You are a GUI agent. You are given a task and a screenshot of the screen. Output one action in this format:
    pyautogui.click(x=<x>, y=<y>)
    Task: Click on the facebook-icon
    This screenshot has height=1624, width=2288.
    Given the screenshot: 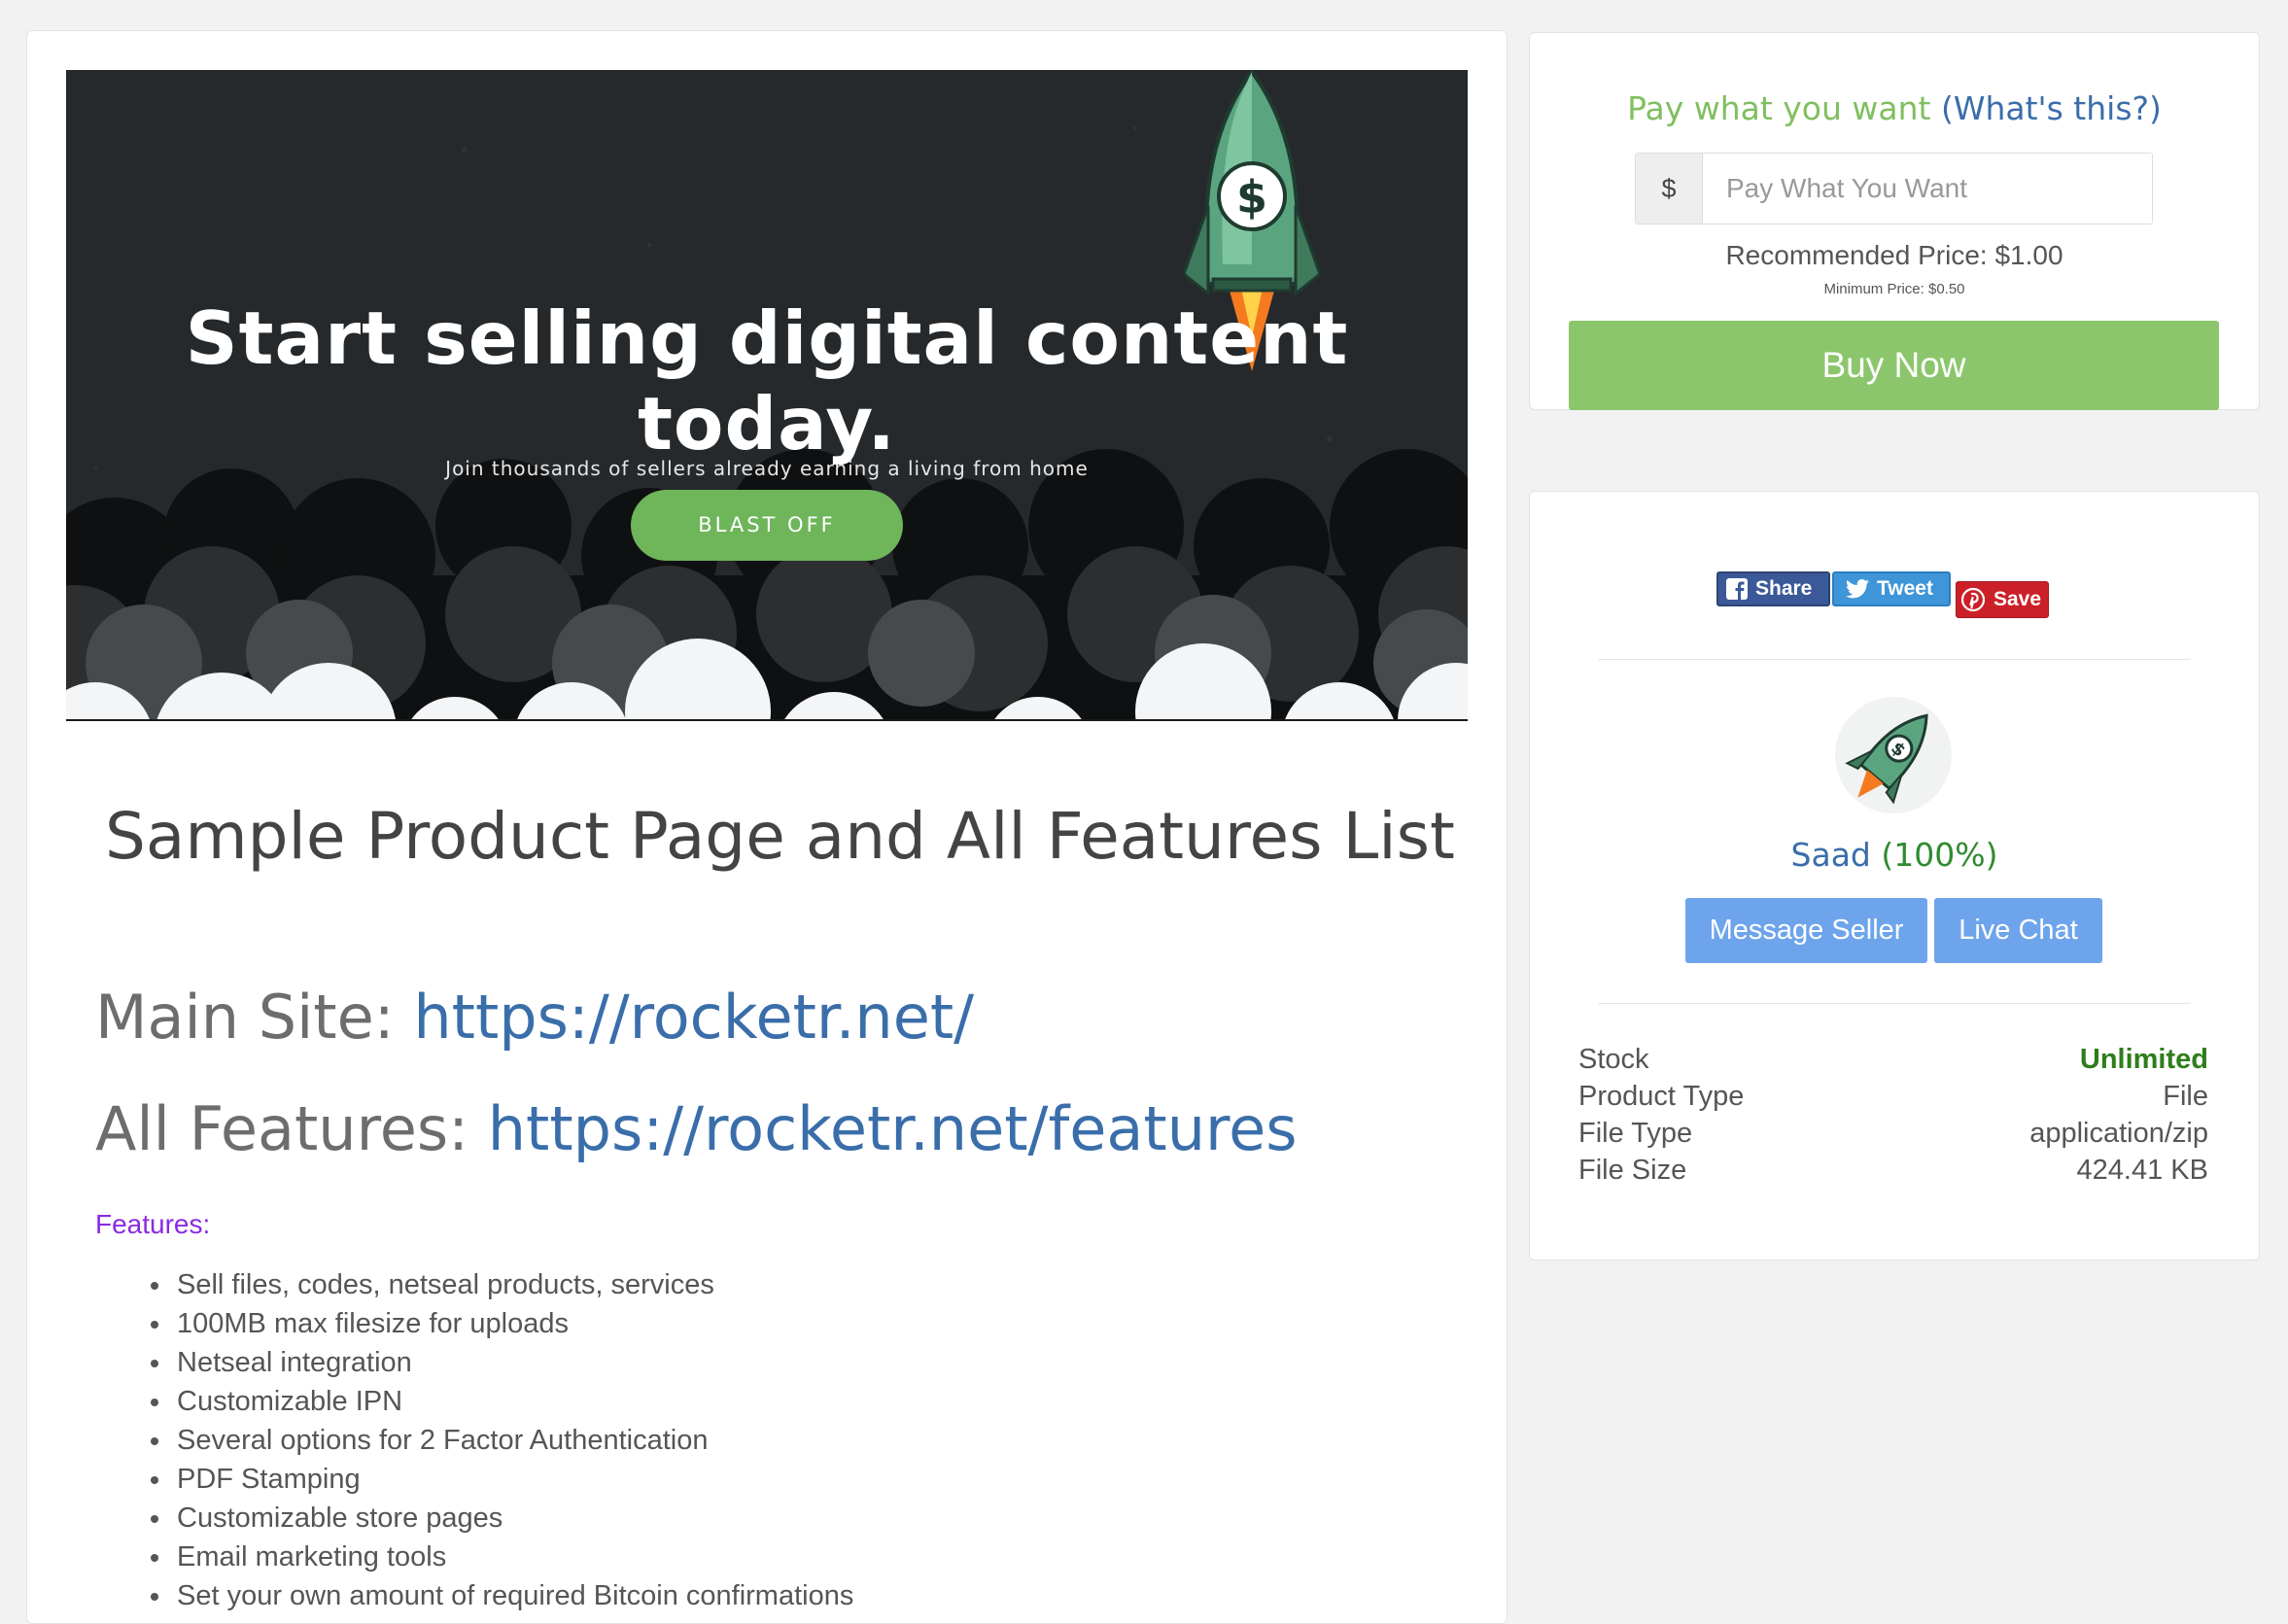 What is the action you would take?
    pyautogui.click(x=1737, y=589)
    